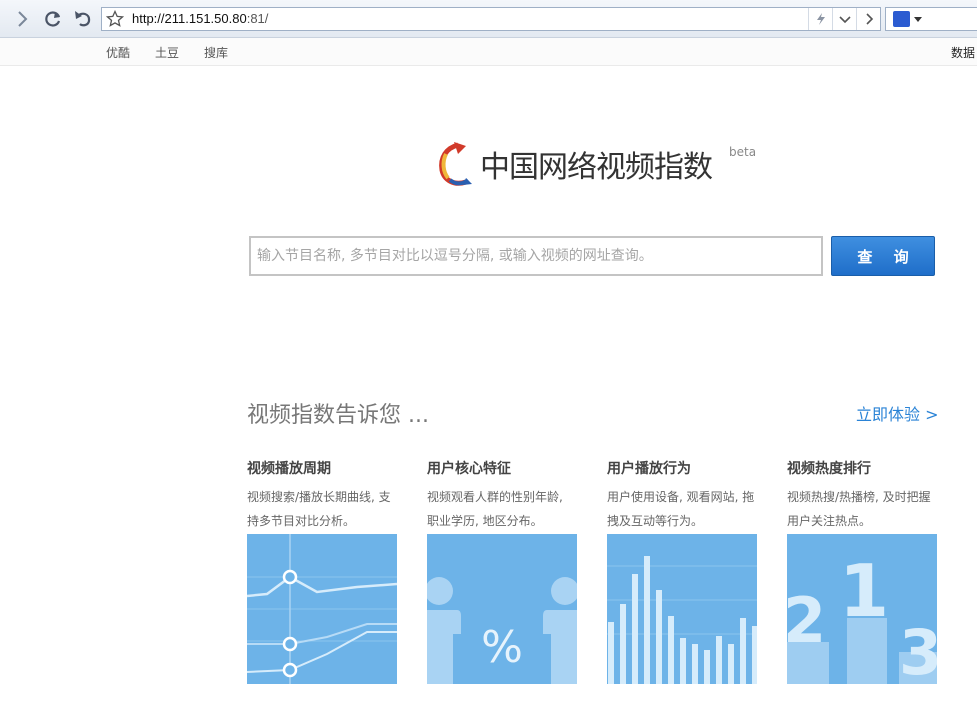  I want to click on bookmarks-bar: 优酷 土豆 搜库 数据, so click(488, 52).